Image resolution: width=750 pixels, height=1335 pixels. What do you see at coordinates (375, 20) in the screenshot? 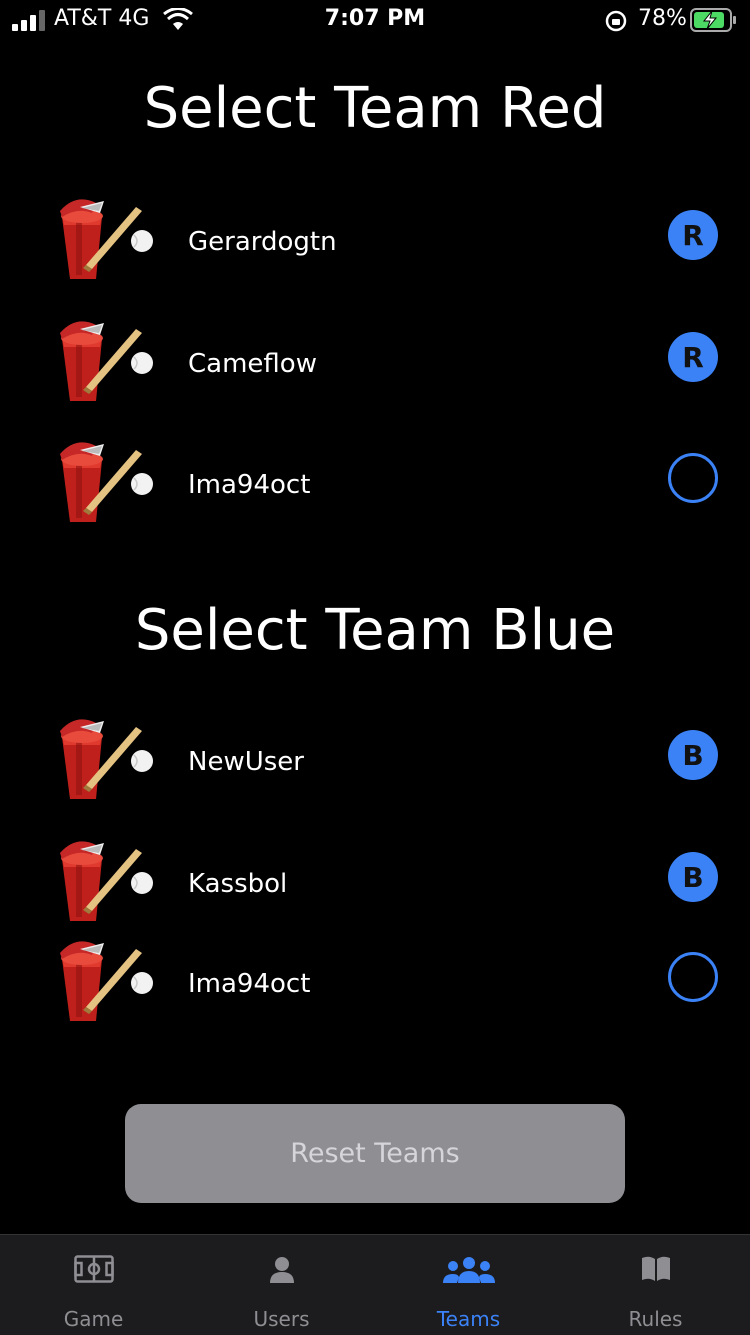
I see `status-bar: AT&T 4G 7:07 PM 78%` at bounding box center [375, 20].